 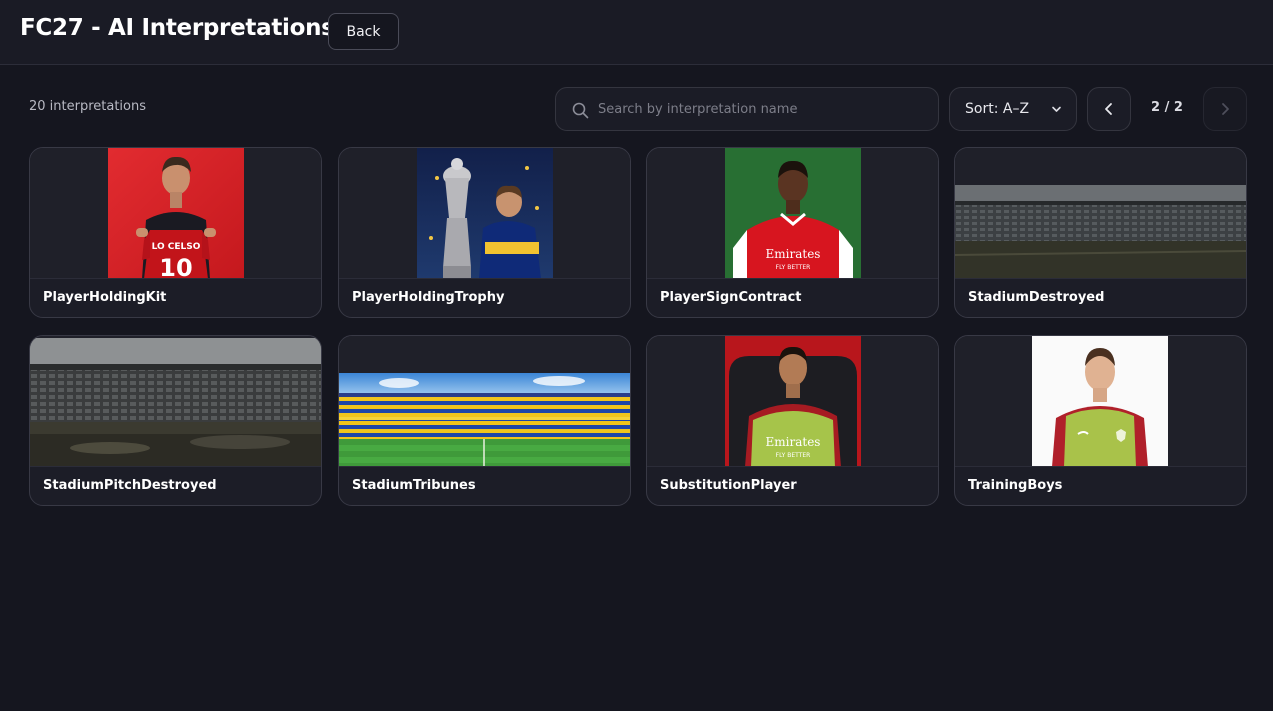 I want to click on previous-page-button, so click(x=1109, y=109).